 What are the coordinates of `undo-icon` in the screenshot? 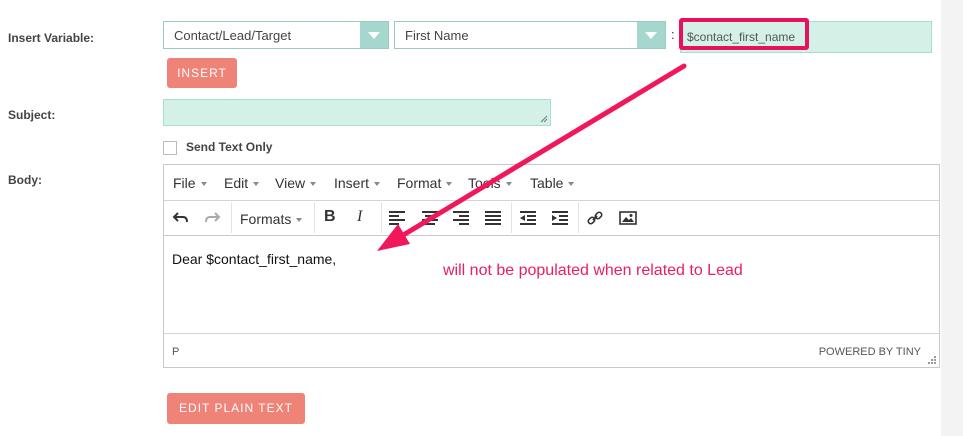 It's located at (181, 218).